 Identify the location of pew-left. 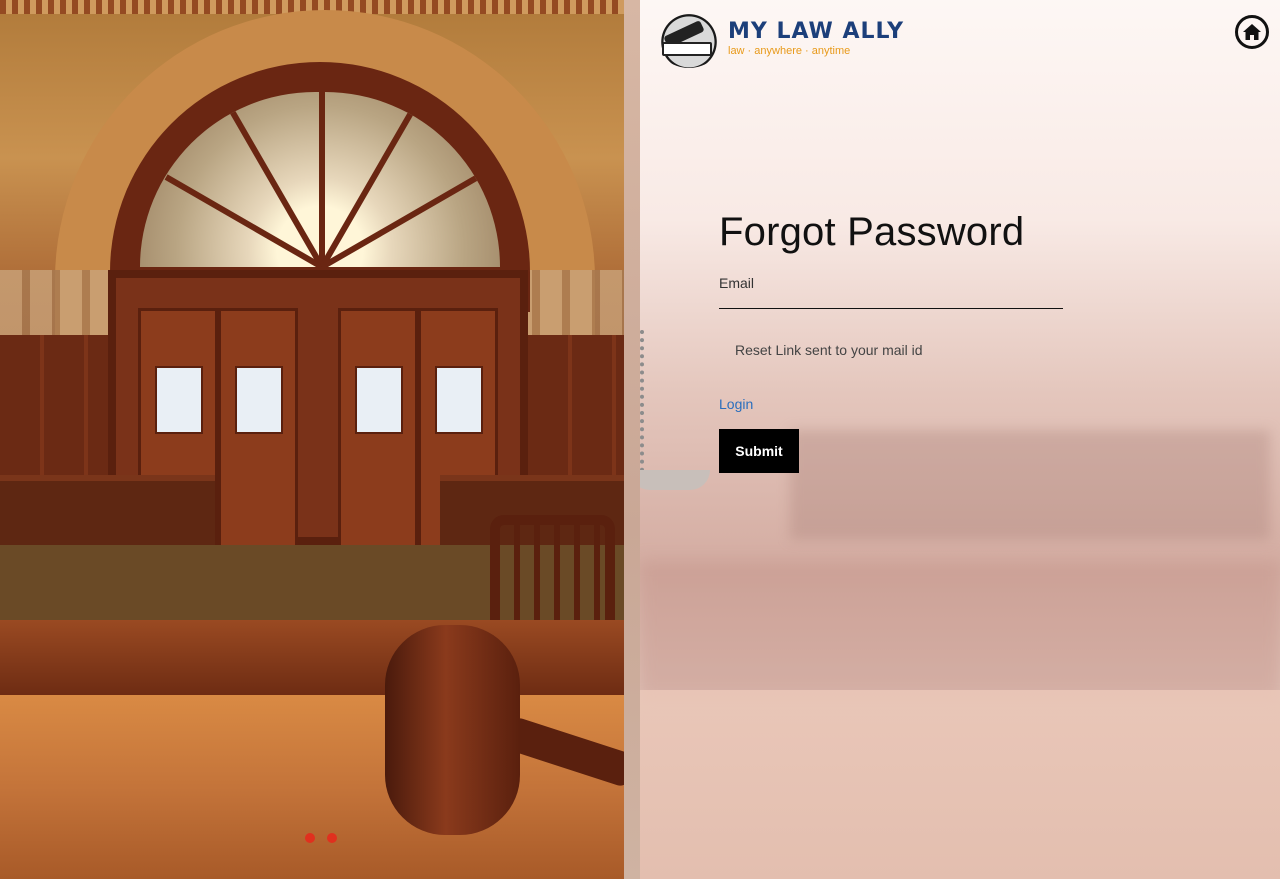
(107, 510).